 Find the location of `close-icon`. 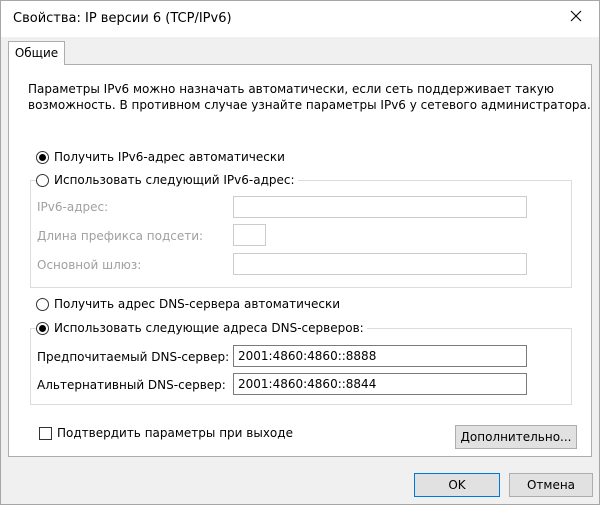

close-icon is located at coordinates (576, 16).